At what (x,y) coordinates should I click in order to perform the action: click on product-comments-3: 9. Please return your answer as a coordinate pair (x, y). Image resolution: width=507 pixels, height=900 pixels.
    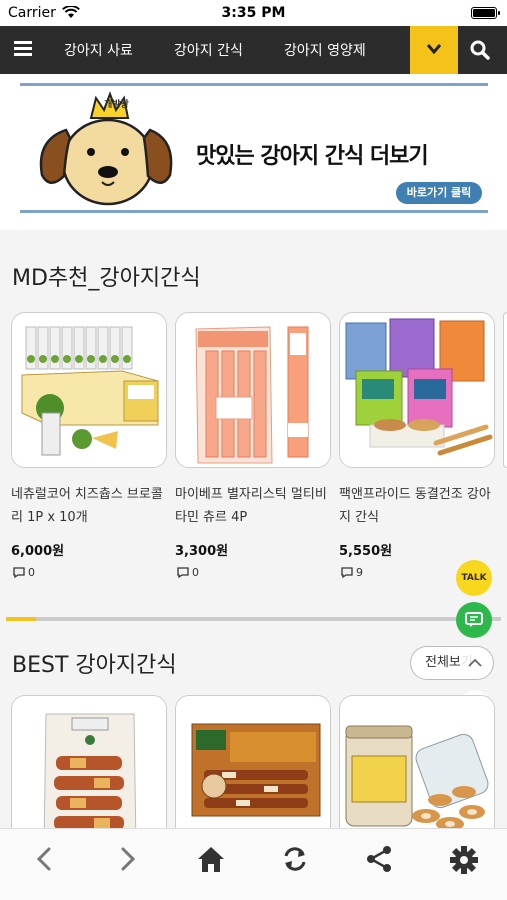
    Looking at the image, I should click on (352, 572).